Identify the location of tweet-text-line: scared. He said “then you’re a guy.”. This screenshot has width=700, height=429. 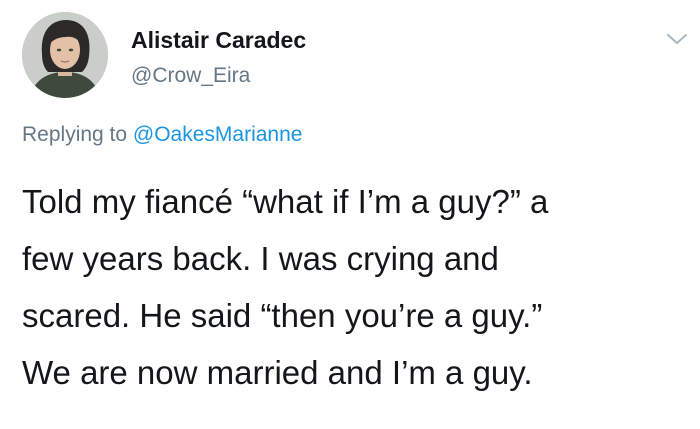
(282, 315).